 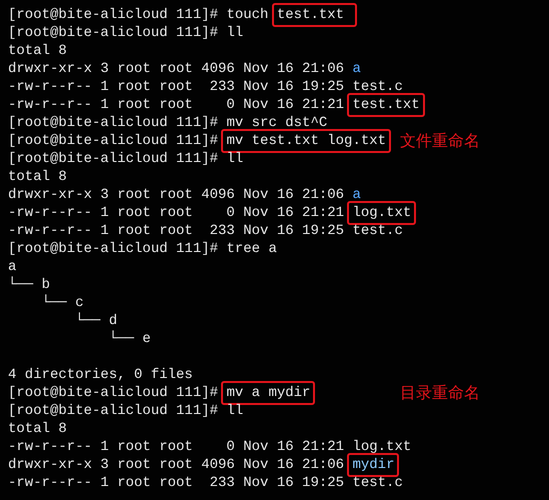 I want to click on terminal-text: -rw-r--r-- 1 root root 0 Nov 16 21:21 log.txt, so click(x=210, y=447).